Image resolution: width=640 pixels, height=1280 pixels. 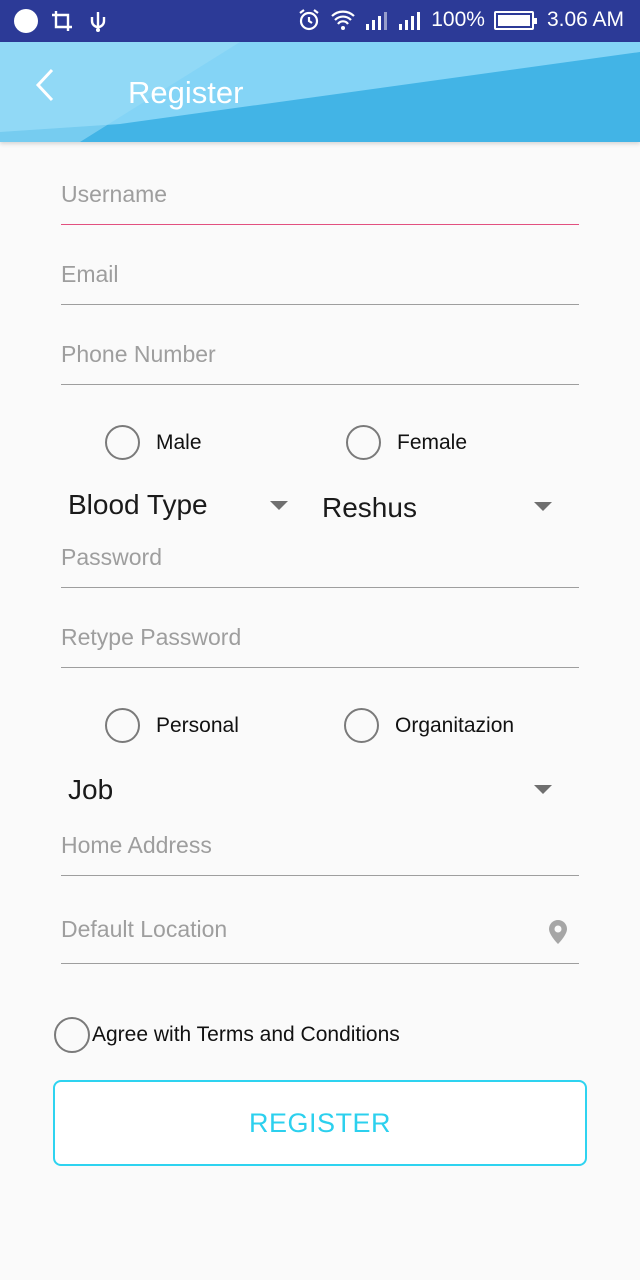 I want to click on battery-percent: 100%, so click(x=458, y=19).